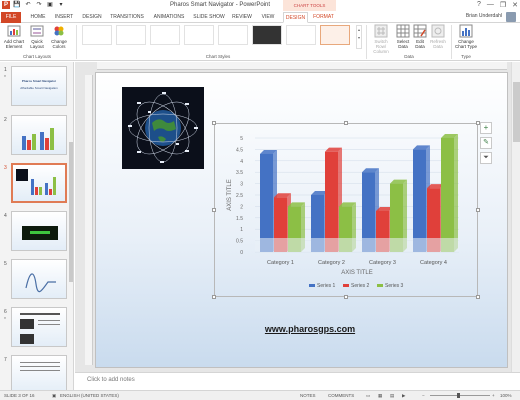 This screenshot has height=400, width=520. I want to click on zoom-slider-knob, so click(458, 395).